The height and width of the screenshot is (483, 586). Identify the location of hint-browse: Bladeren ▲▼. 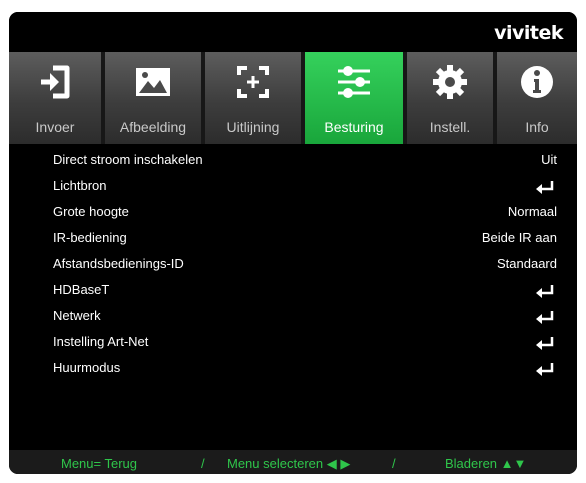
(486, 463).